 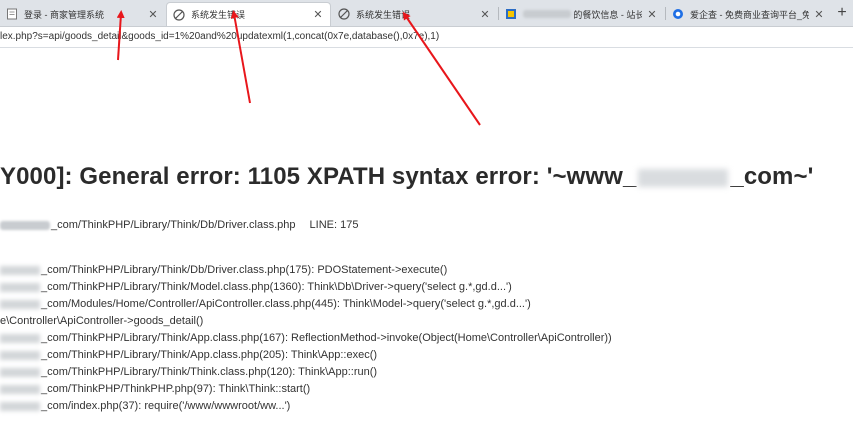 I want to click on tab-aiqicha: 爱企查 - 免费商业查询平台_免费 ✕, so click(x=748, y=14).